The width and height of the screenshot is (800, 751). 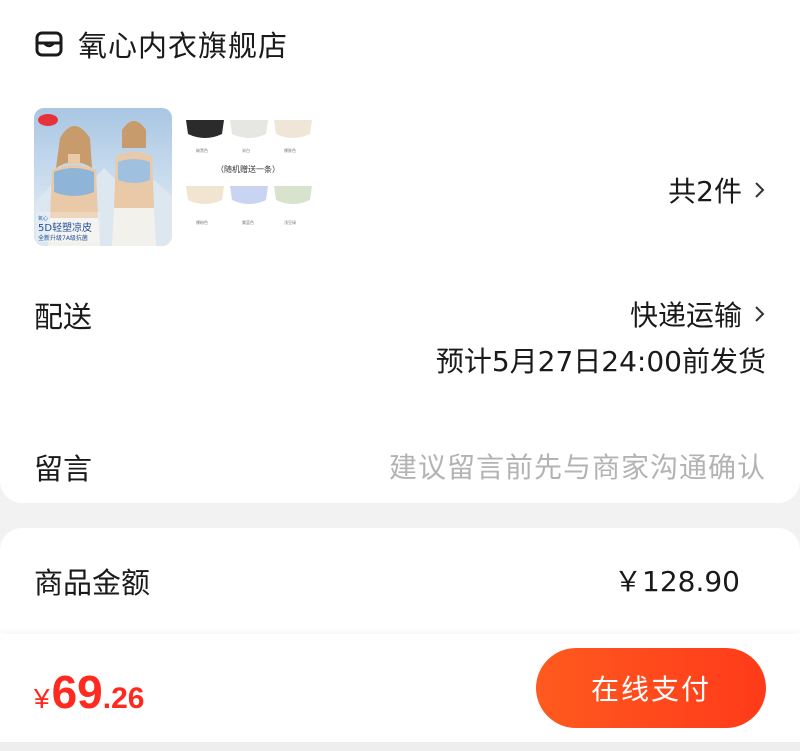 What do you see at coordinates (202, 222) in the screenshot?
I see `svg-text: 裸粉色` at bounding box center [202, 222].